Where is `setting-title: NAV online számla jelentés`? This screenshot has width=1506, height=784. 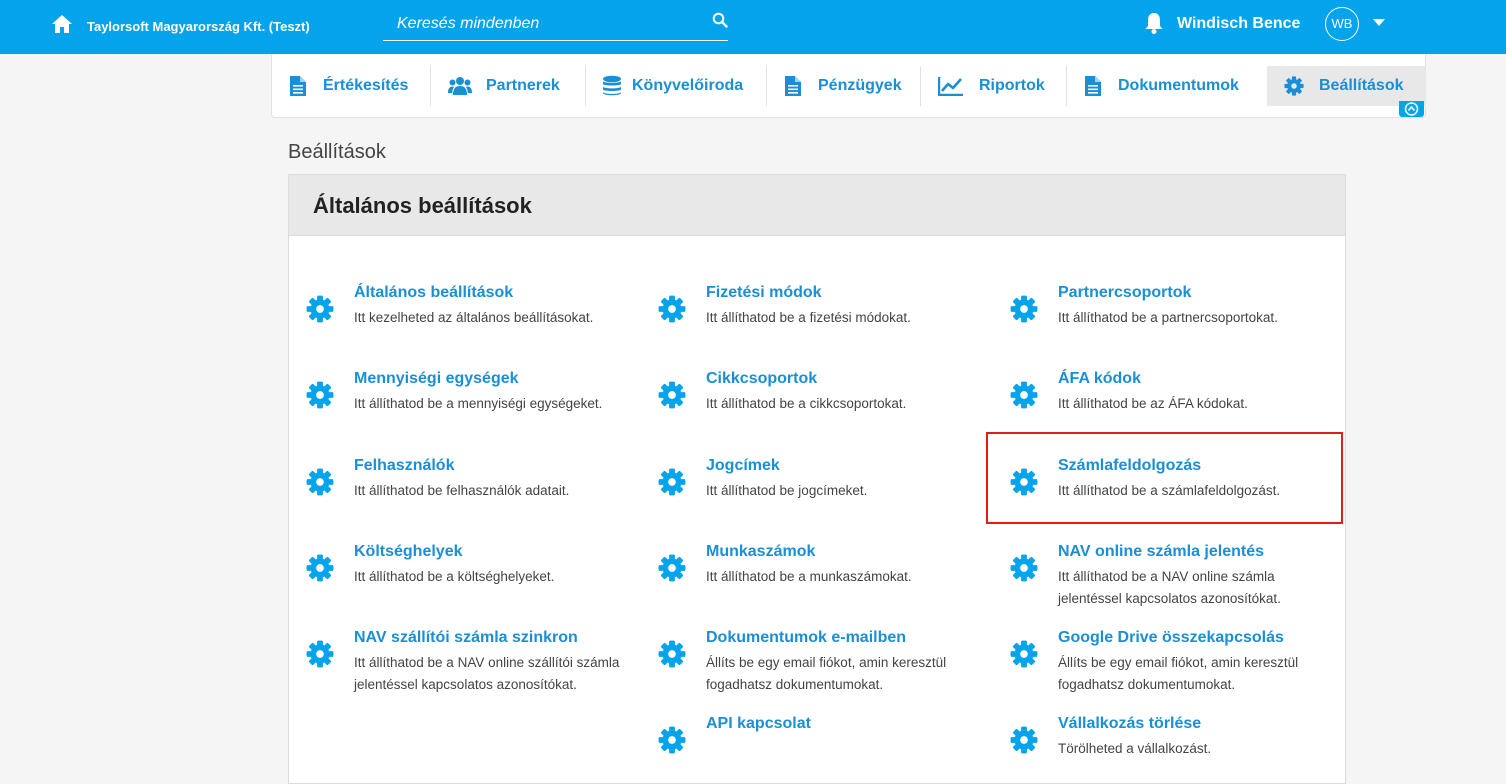
setting-title: NAV online számla jelentés is located at coordinates (1161, 552).